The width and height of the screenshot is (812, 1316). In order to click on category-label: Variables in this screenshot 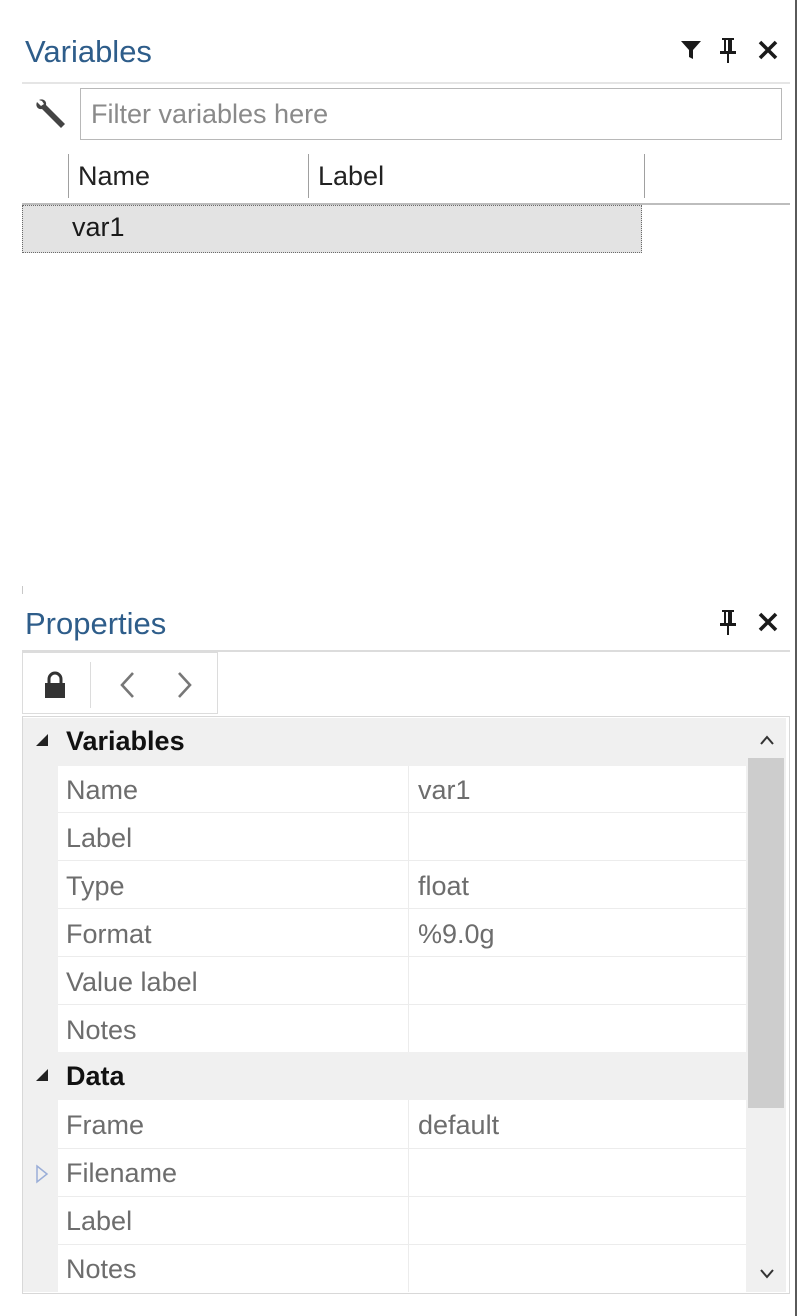, I will do `click(125, 741)`.